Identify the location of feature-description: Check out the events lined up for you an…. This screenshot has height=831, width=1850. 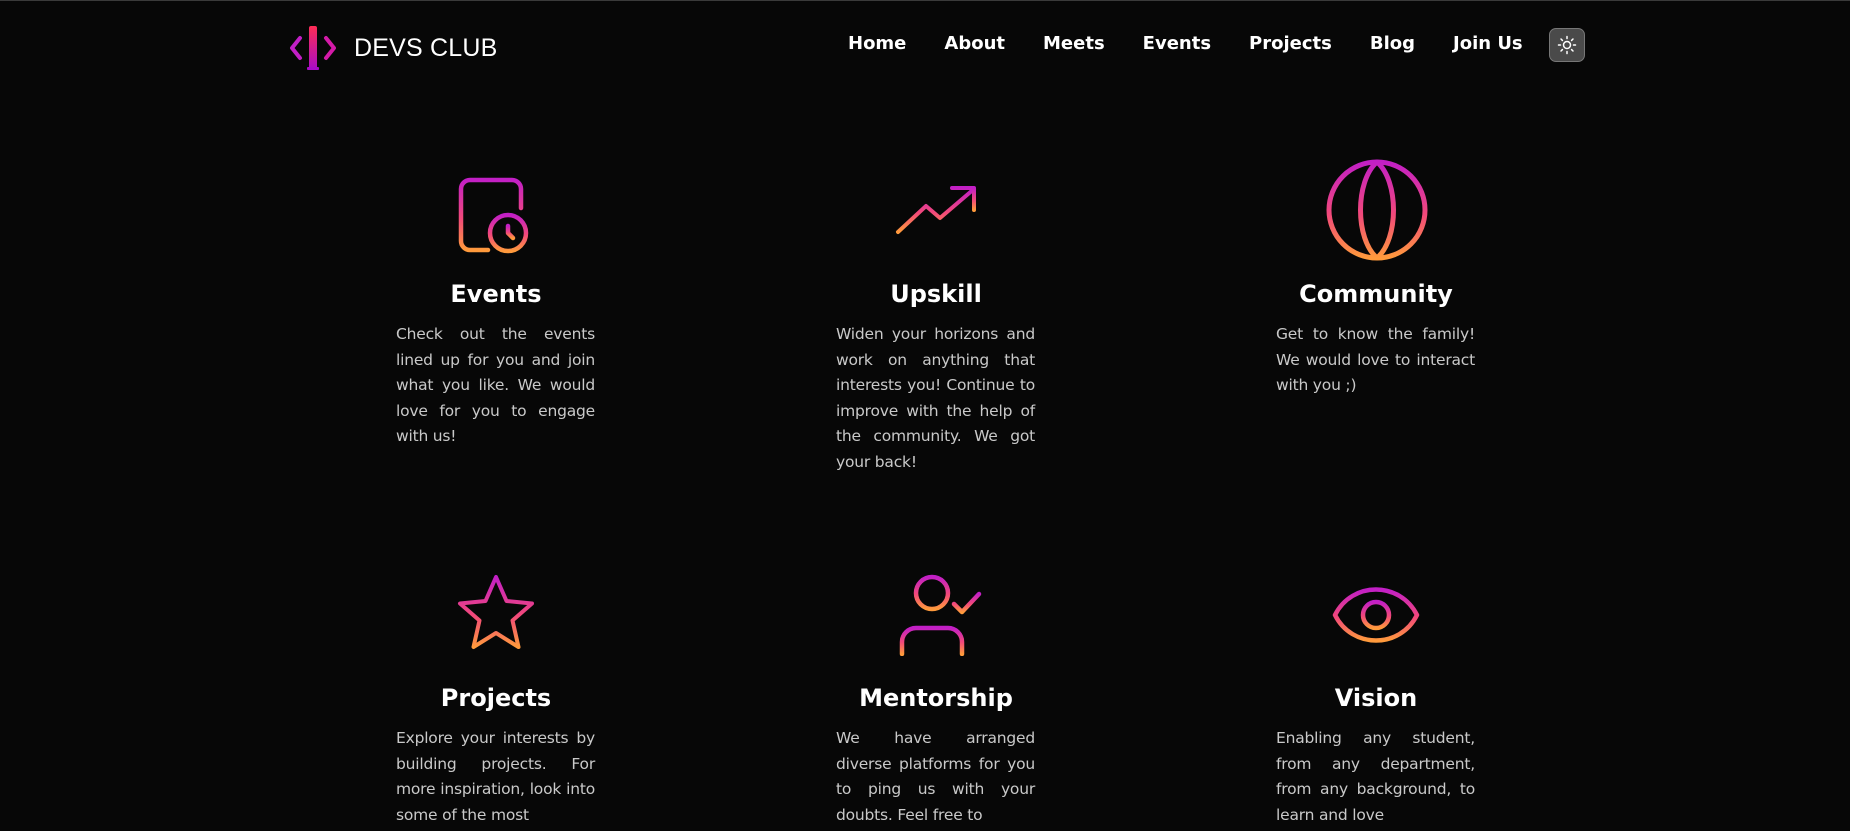
(495, 385).